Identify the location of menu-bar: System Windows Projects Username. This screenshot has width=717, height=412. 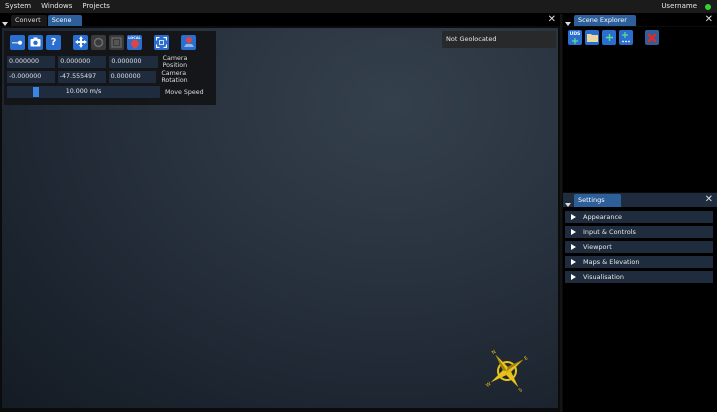
(358, 7).